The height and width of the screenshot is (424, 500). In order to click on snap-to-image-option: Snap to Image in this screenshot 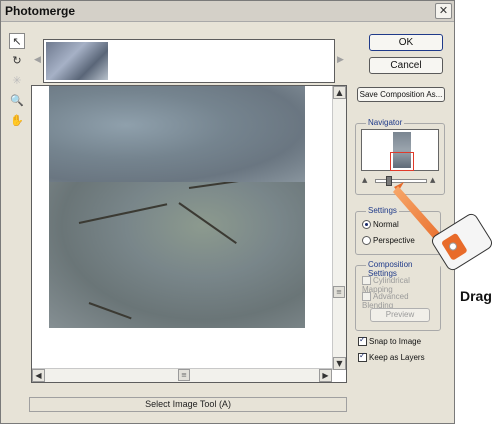, I will do `click(390, 341)`.